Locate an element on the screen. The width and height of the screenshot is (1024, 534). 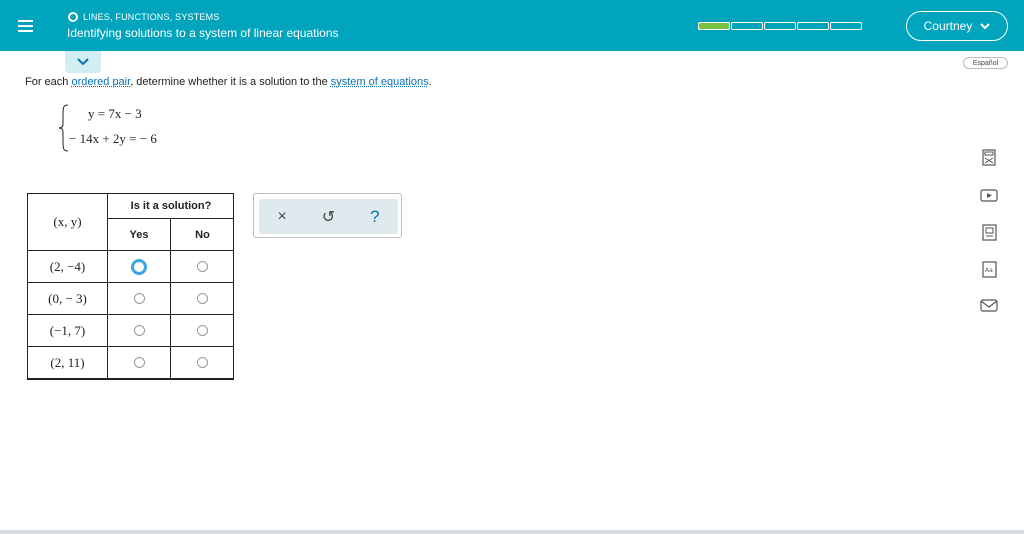
undo-button: ↺ is located at coordinates (328, 217).